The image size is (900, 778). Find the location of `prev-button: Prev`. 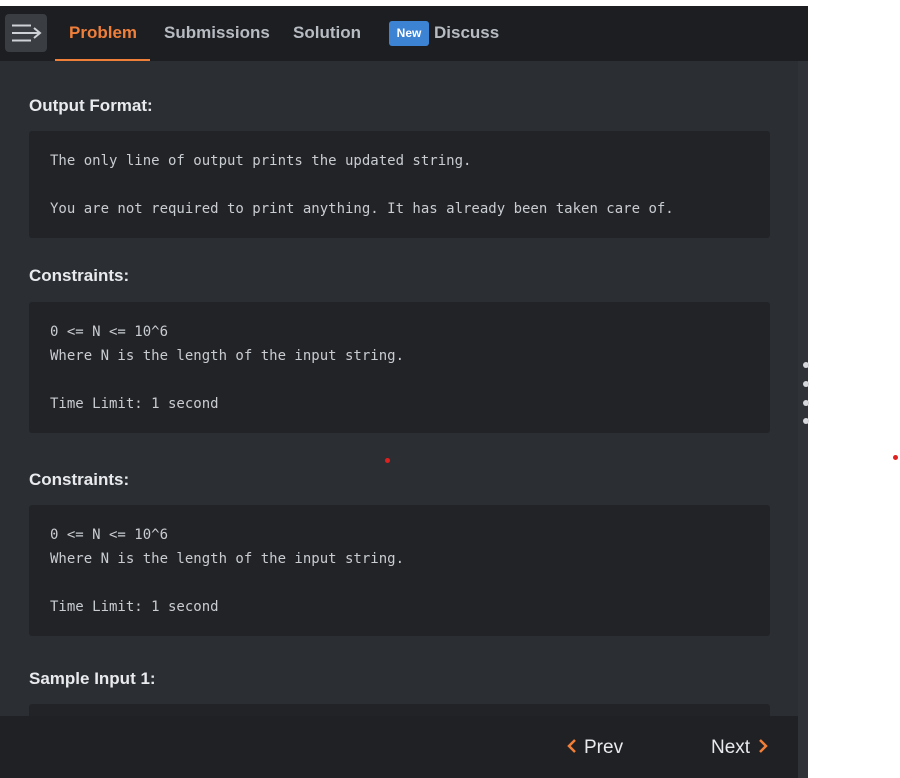

prev-button: Prev is located at coordinates (595, 748).